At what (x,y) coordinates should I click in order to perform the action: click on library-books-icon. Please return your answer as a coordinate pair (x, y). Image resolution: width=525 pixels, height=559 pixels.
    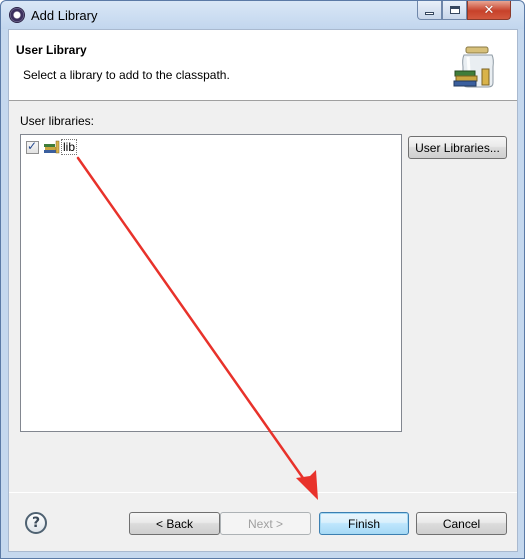
    Looking at the image, I should click on (52, 147).